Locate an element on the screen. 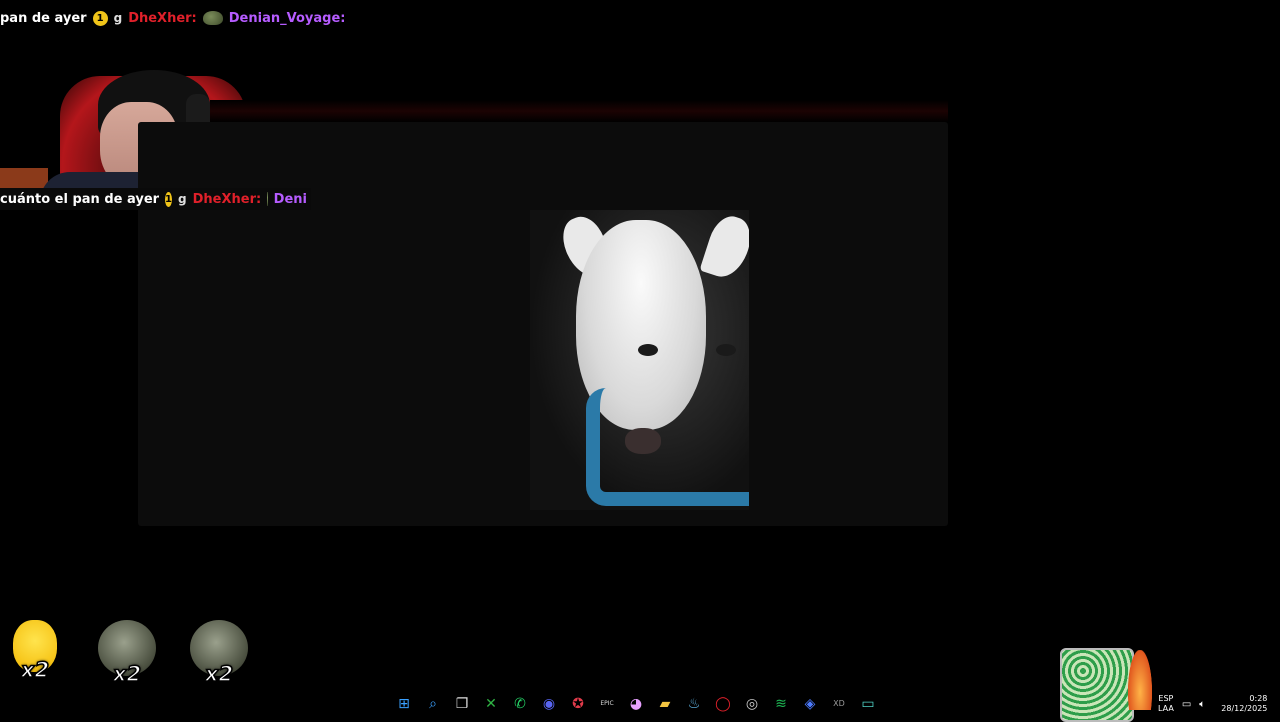 The height and width of the screenshot is (722, 1280). xbox-icon-glyph: ✕ is located at coordinates (491, 704).